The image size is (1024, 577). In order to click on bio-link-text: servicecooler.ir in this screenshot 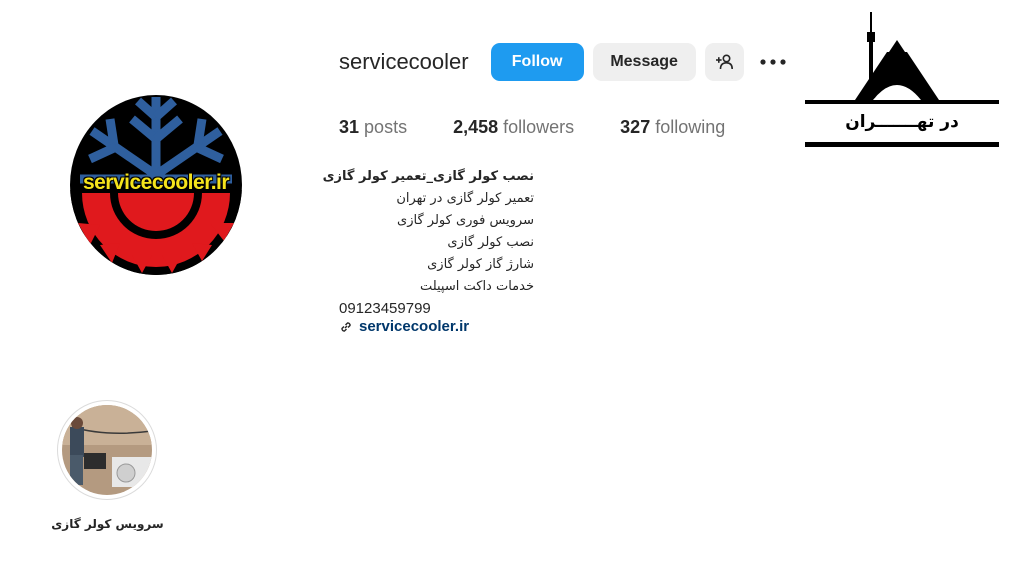, I will do `click(414, 326)`.